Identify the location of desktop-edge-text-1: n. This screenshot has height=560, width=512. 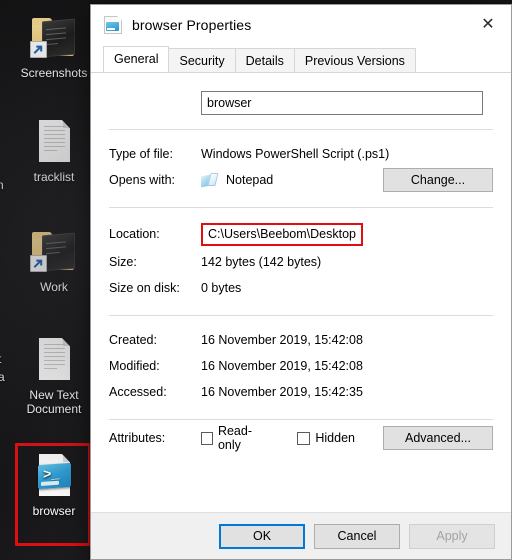
(2, 185).